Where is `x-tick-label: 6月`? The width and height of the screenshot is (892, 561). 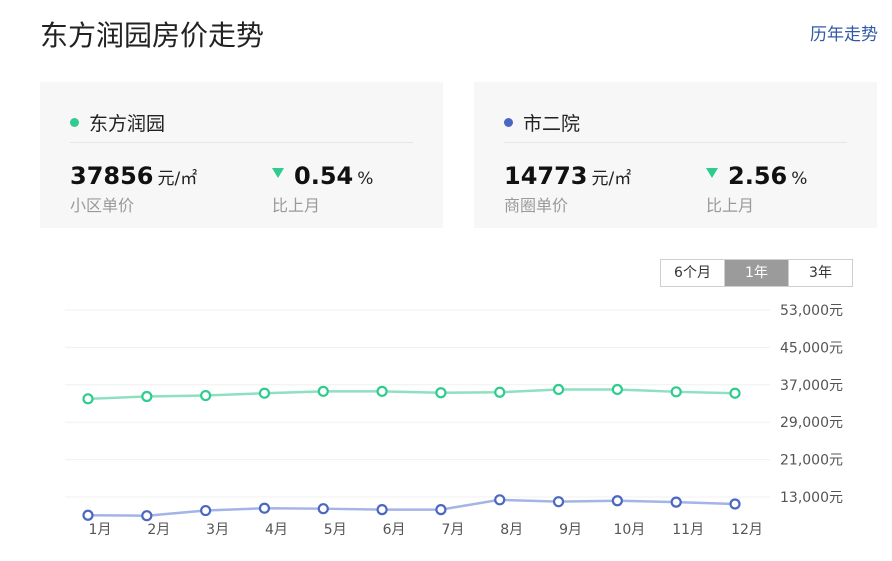 x-tick-label: 6月 is located at coordinates (394, 530).